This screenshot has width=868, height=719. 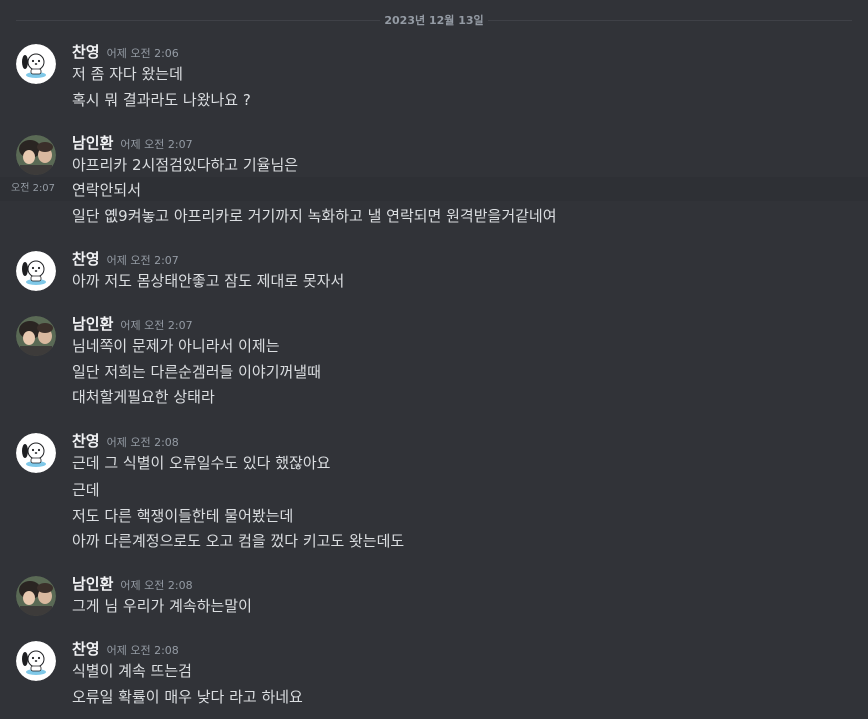 What do you see at coordinates (185, 165) in the screenshot?
I see `message-text: 아프리카 2시점검있다하고 기율님은` at bounding box center [185, 165].